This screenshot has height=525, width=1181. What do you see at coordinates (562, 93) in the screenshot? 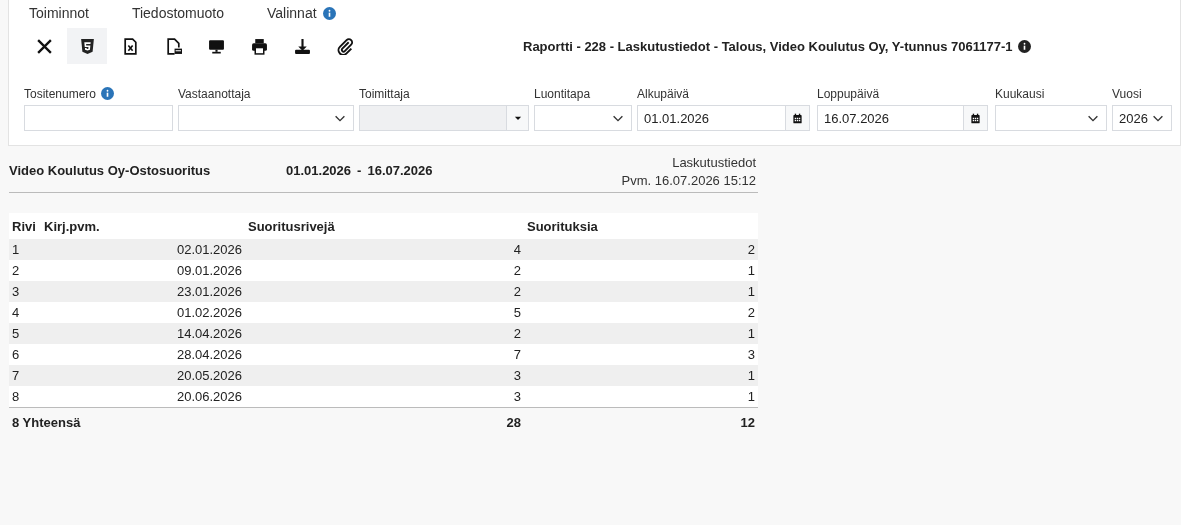
I see `field-label: Luontitapa` at bounding box center [562, 93].